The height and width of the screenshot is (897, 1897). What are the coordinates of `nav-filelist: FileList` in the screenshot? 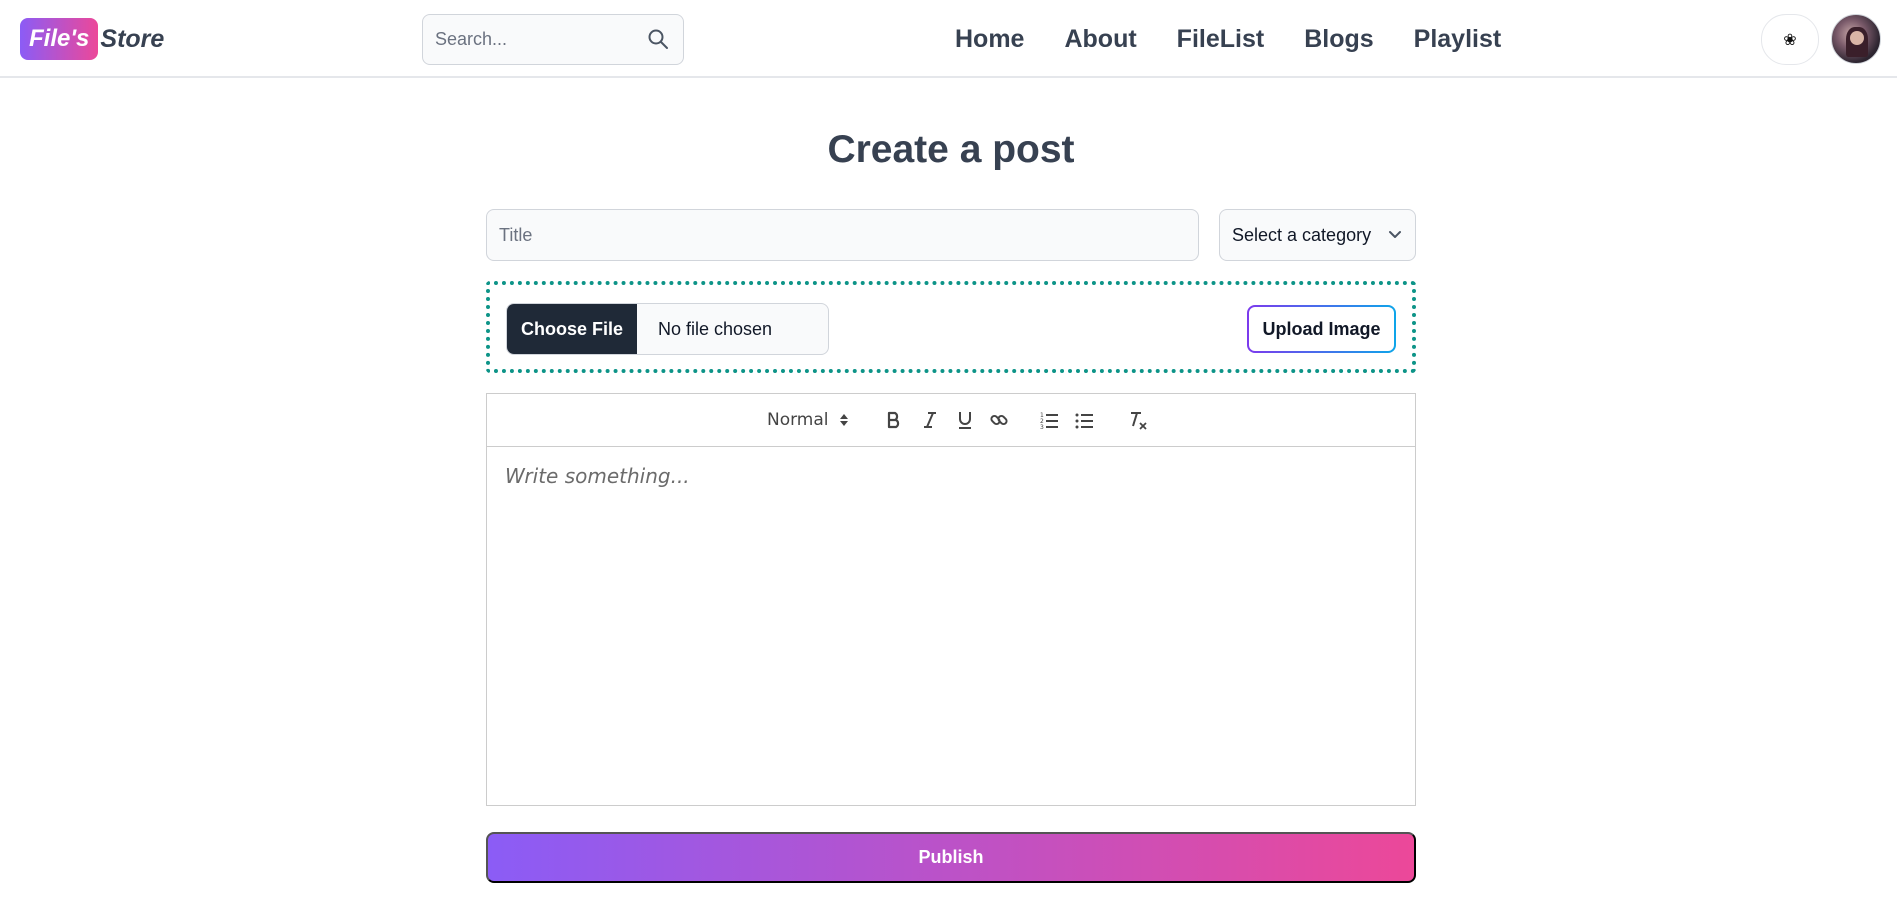 It's located at (1221, 39).